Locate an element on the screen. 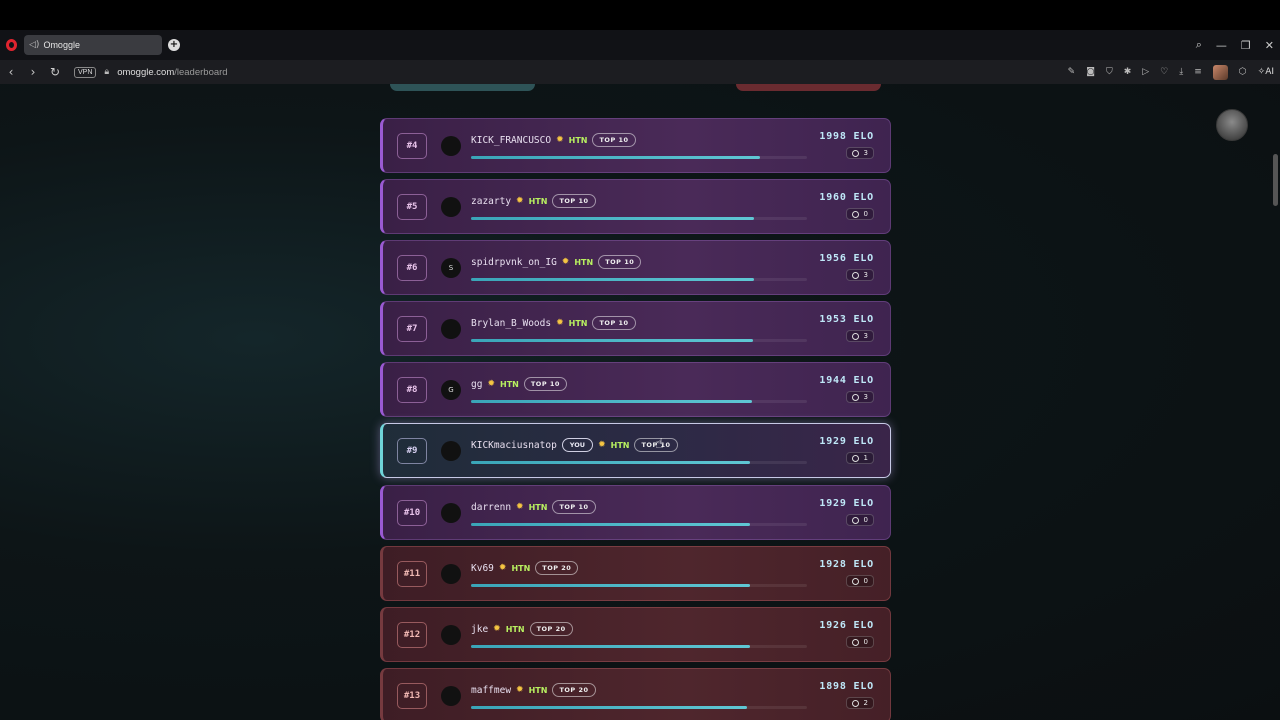 Image resolution: width=1280 pixels, height=720 pixels. leaderboard-row: #9 KICKmaciusnatop YOU ✹ HTN TOP 10 1929 ELO 1 is located at coordinates (635, 450).